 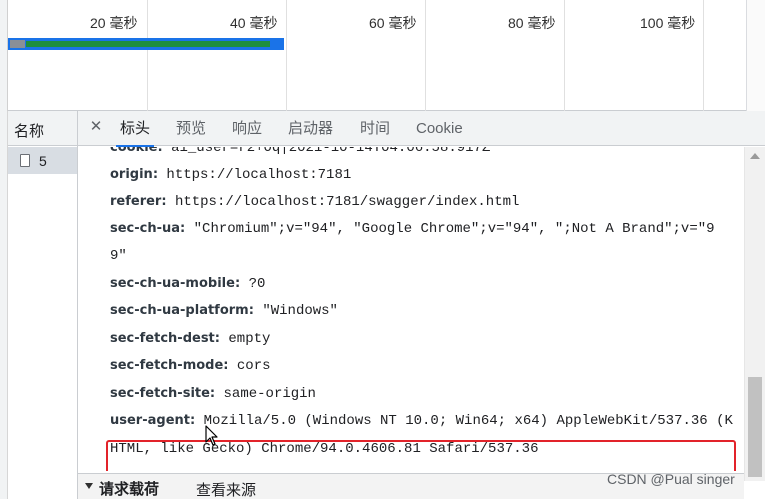 What do you see at coordinates (258, 175) in the screenshot?
I see `header-value: https://localhost:7181` at bounding box center [258, 175].